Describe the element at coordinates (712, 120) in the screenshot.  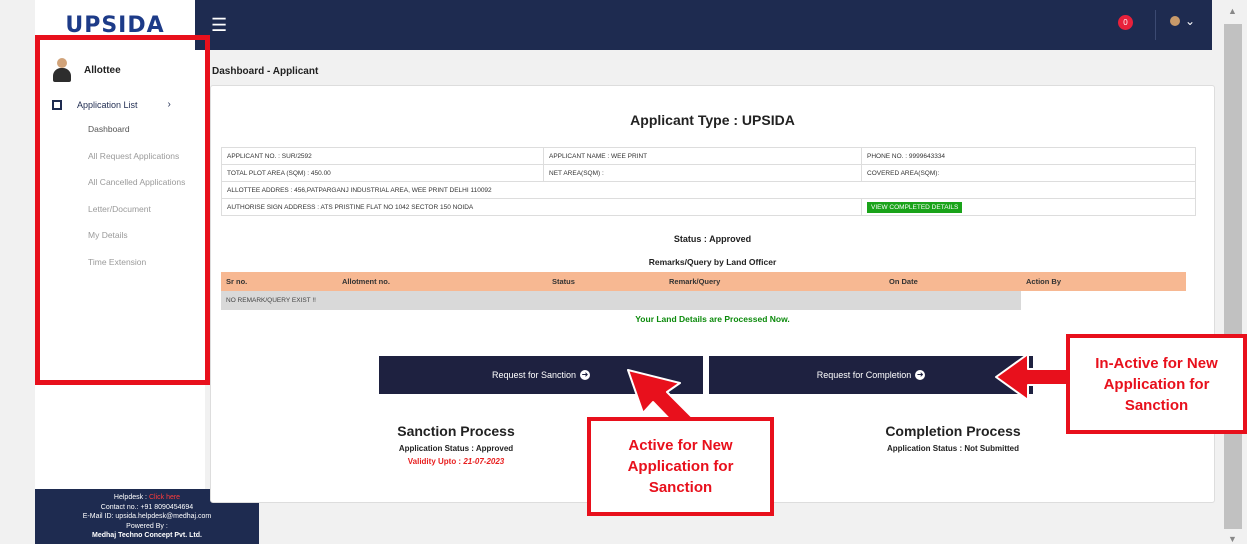
I see `applicant-type-heading: Applicant Type : UPSIDA` at that location.